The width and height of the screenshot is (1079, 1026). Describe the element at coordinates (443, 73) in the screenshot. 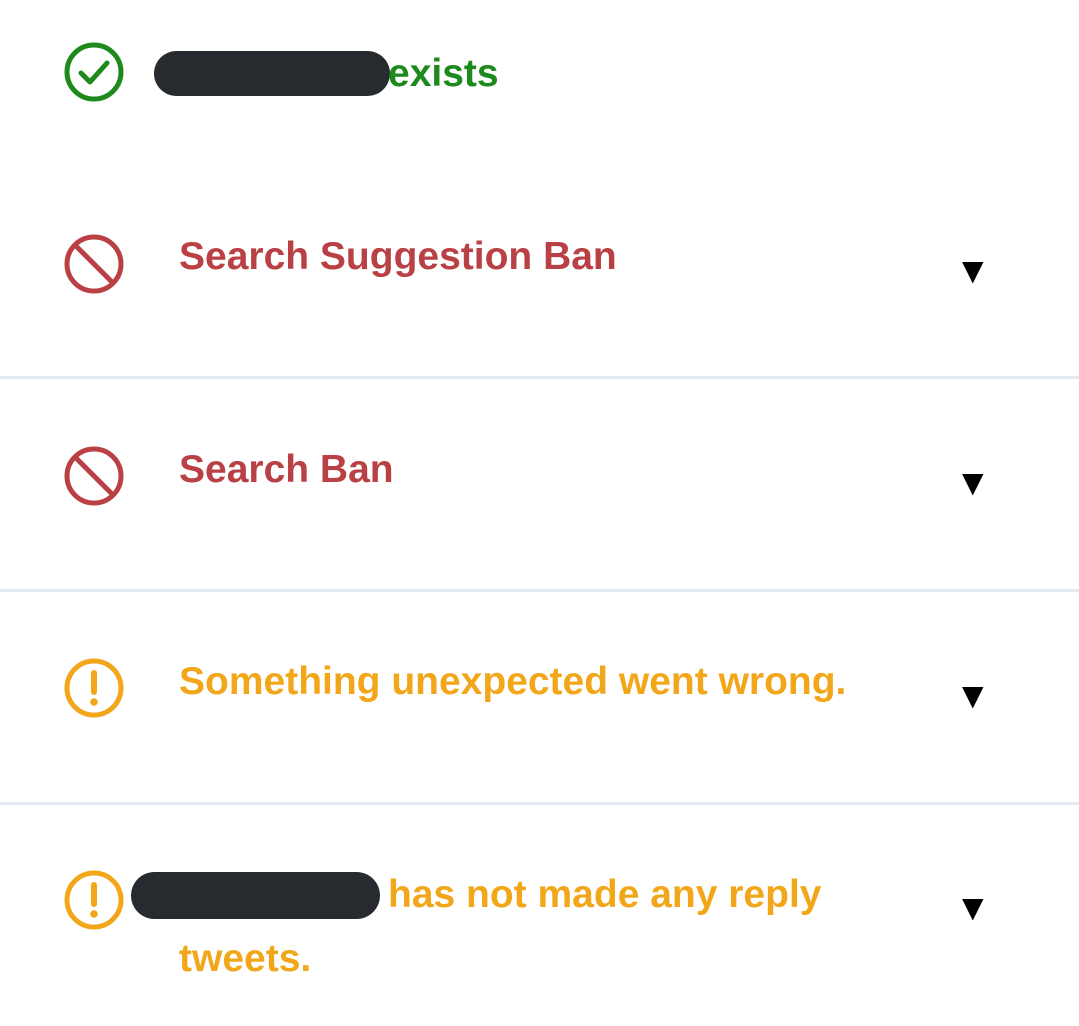

I see `user-exists-text: exists` at that location.